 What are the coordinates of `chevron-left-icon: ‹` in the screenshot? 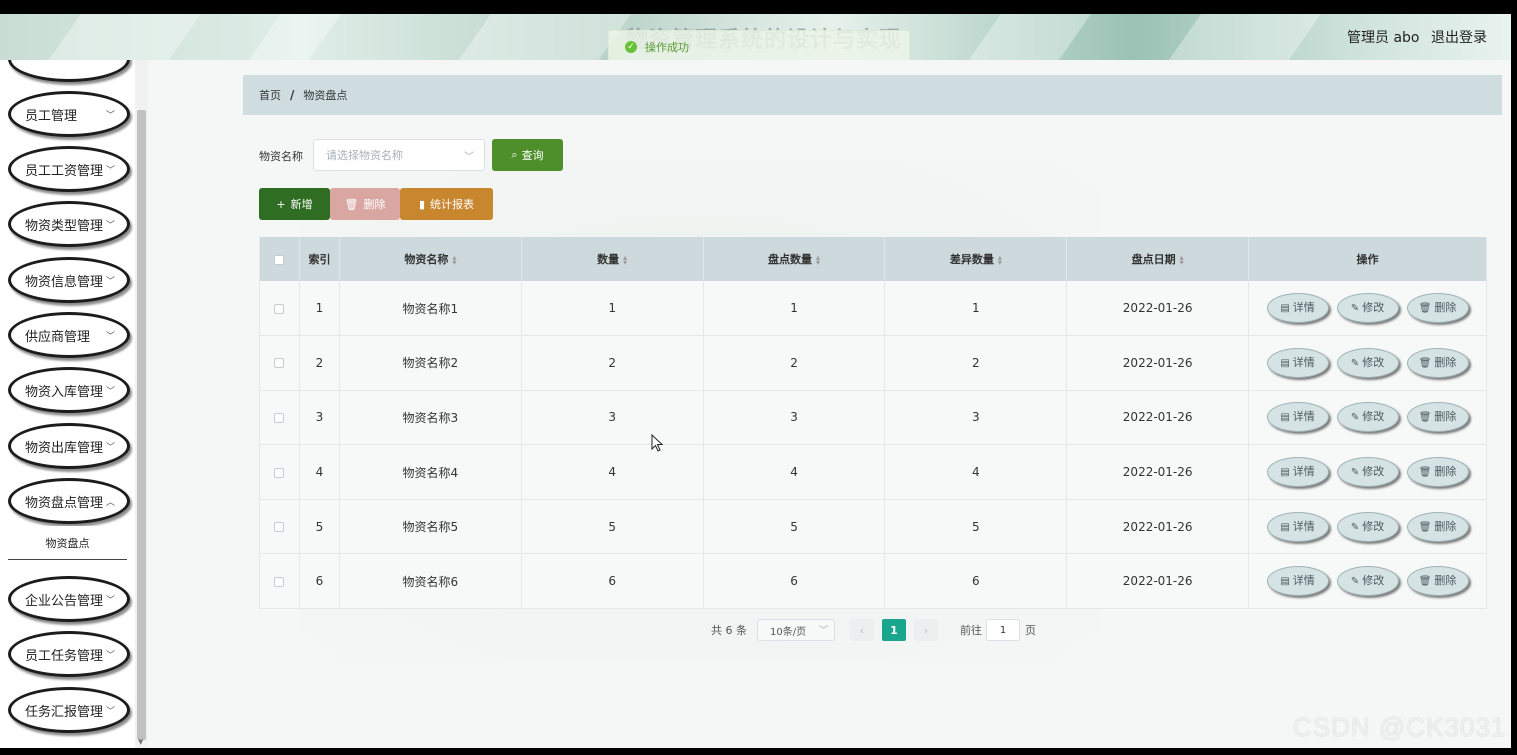 It's located at (862, 630).